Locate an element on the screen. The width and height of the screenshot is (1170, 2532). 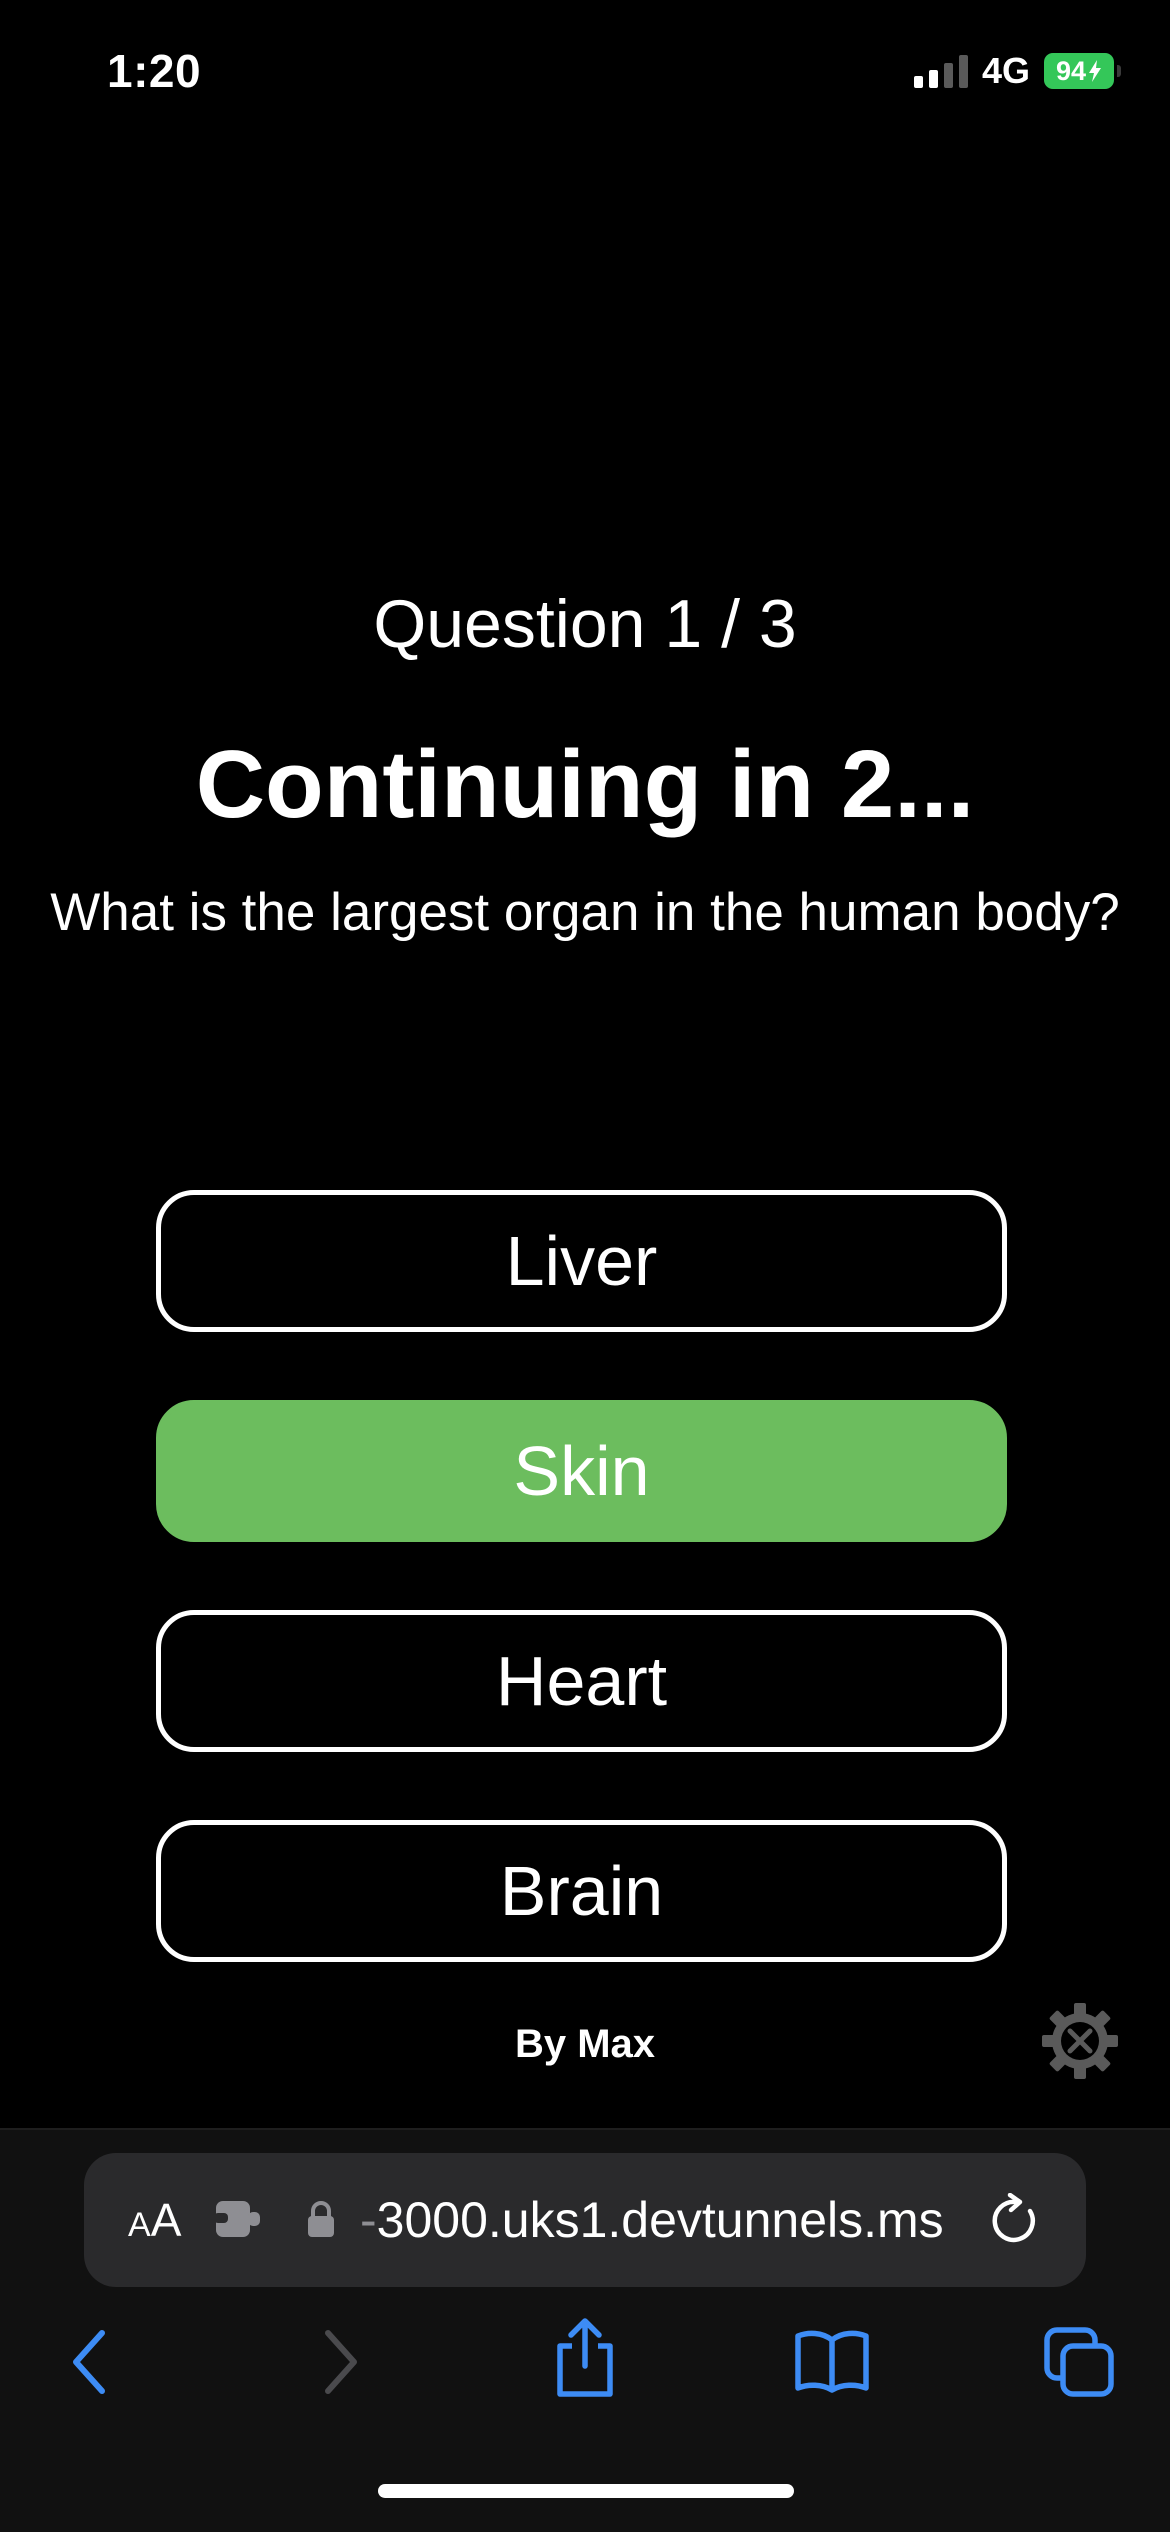
answer-button-brain: Brain is located at coordinates (581, 1891).